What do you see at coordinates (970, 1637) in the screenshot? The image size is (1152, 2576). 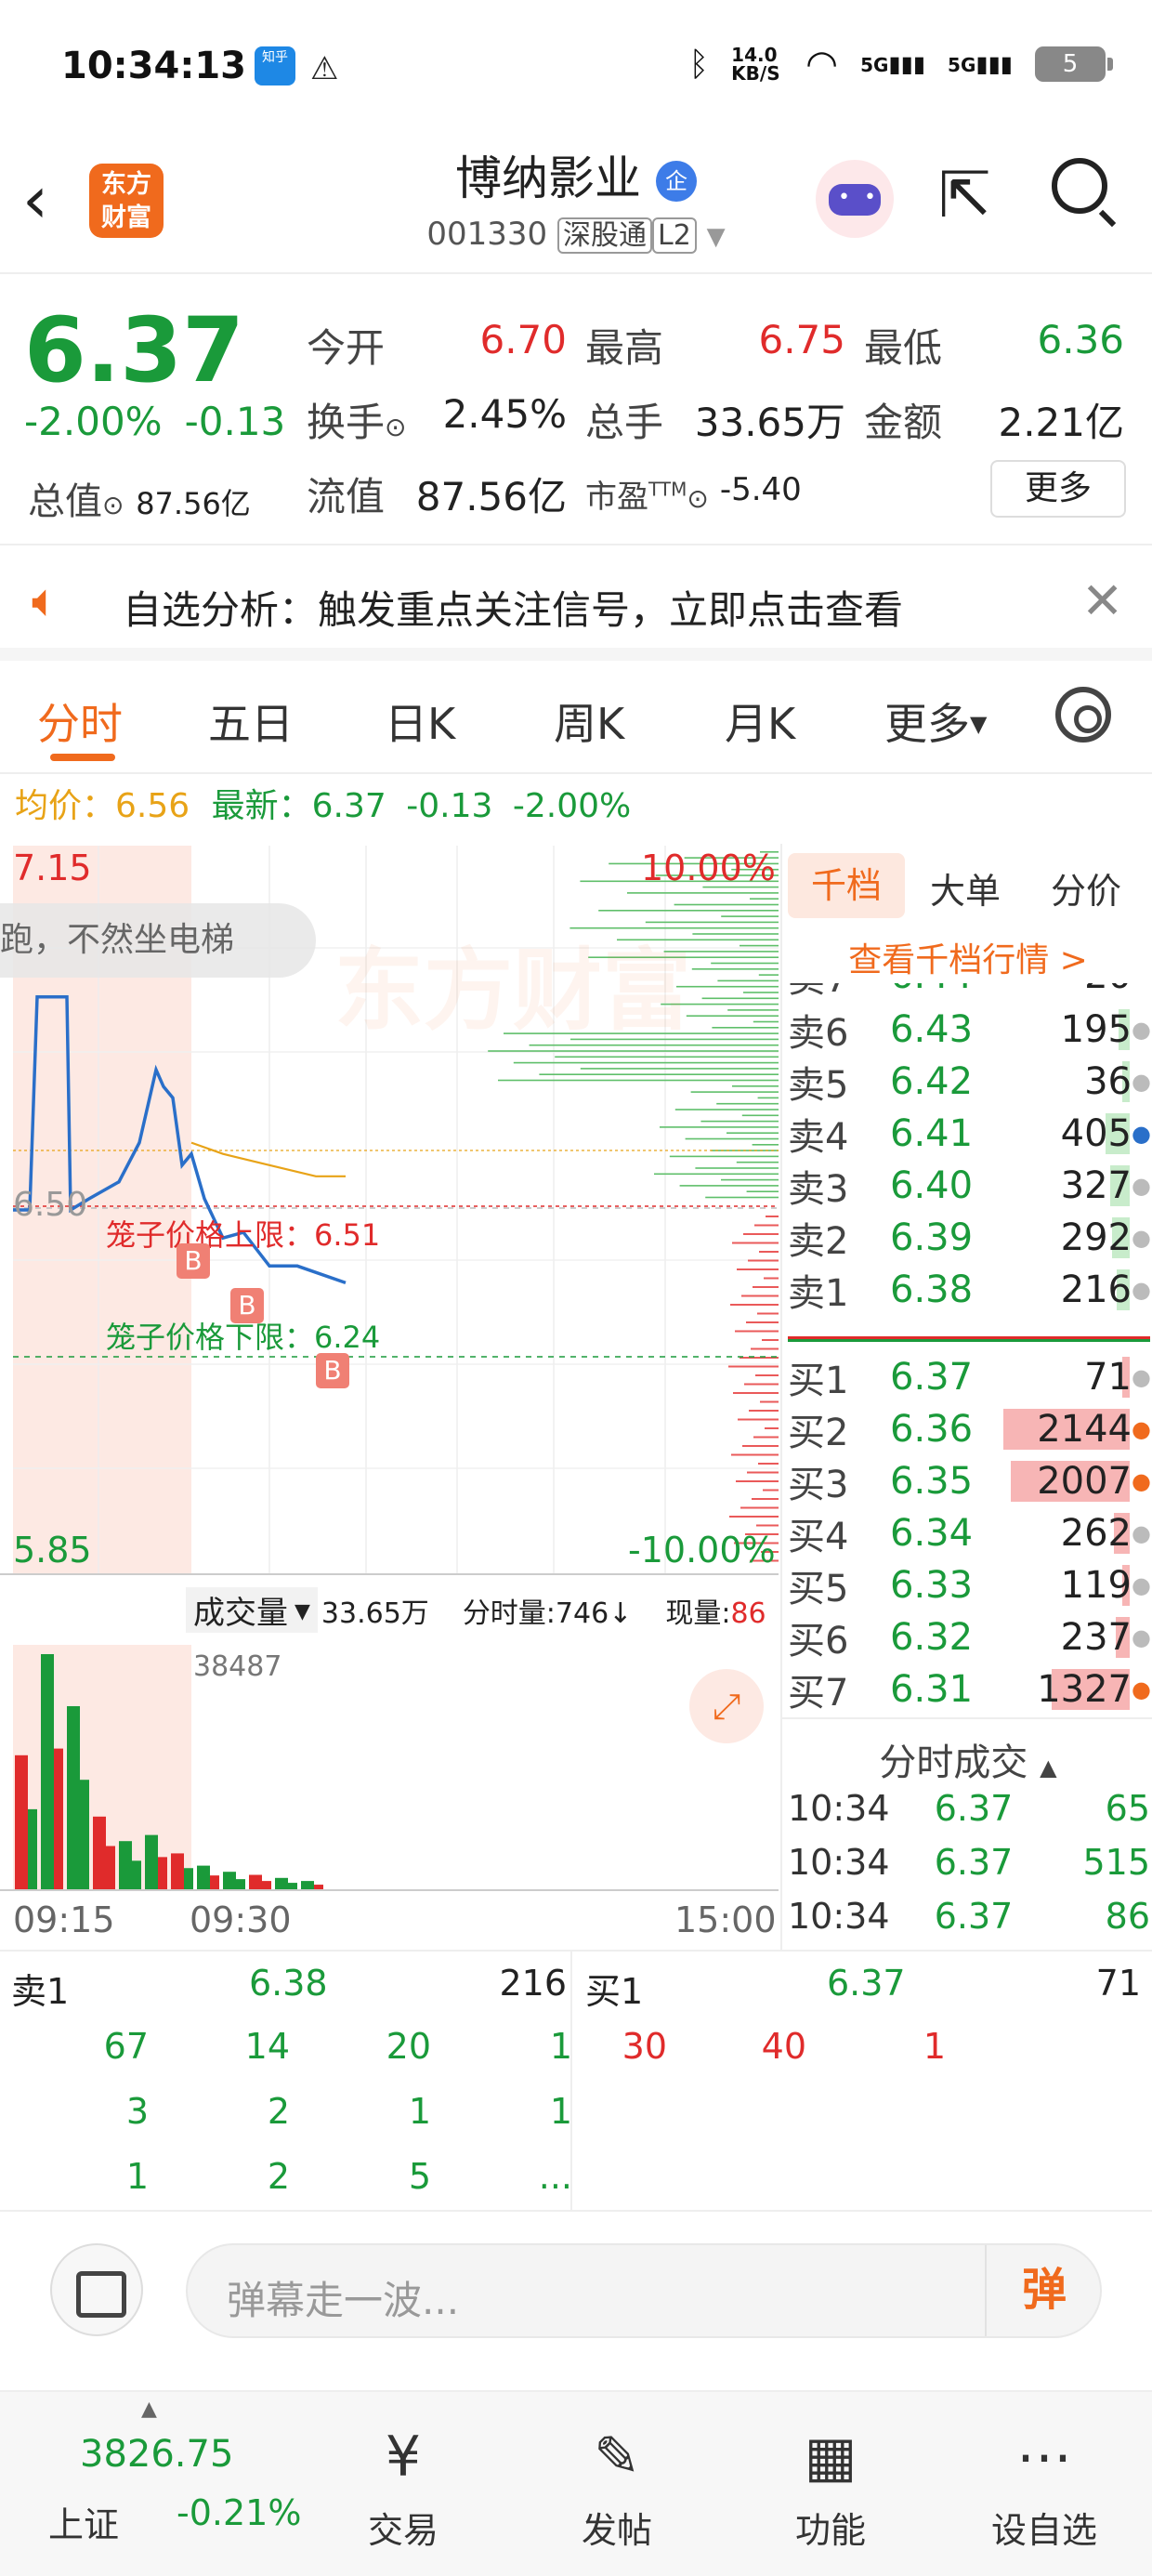 I see `bid-row: 买6 6.32 237 ●` at bounding box center [970, 1637].